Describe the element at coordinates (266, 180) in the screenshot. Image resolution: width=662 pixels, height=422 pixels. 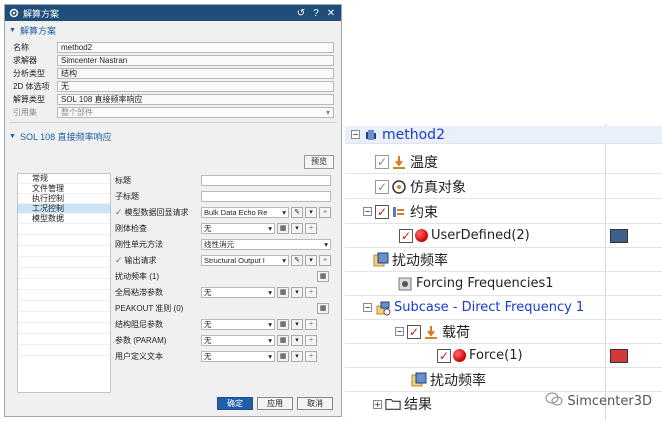
I see `title-input` at that location.